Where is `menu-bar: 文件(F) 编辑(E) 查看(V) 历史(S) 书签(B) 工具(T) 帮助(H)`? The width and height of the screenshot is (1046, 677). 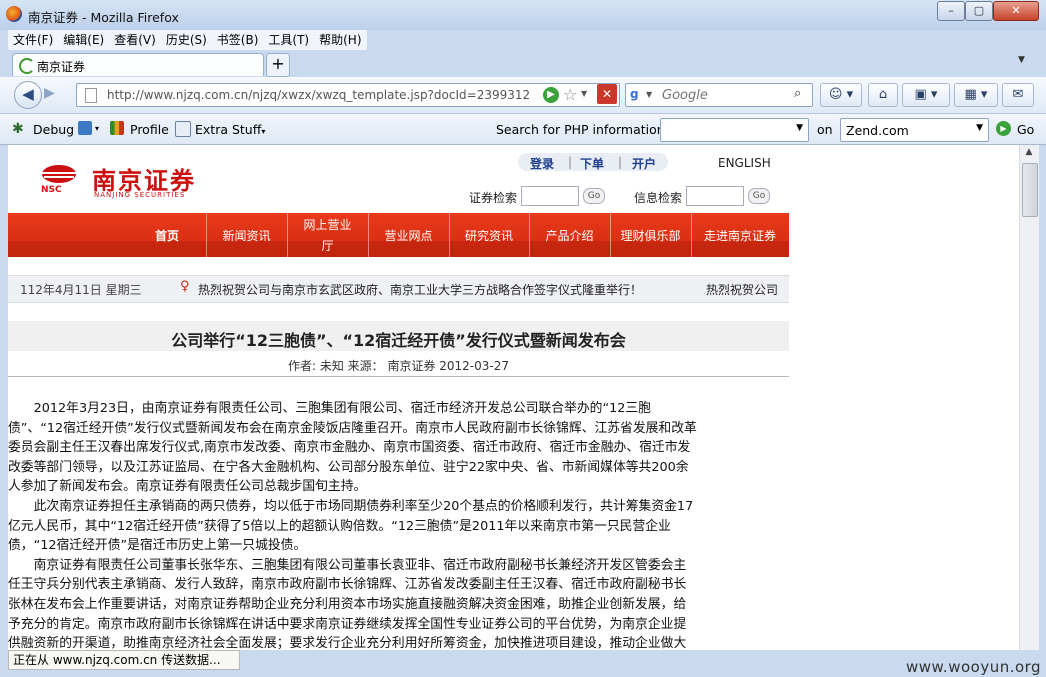 menu-bar: 文件(F) 编辑(E) 查看(V) 历史(S) 书签(B) 工具(T) 帮助(H) is located at coordinates (187, 40).